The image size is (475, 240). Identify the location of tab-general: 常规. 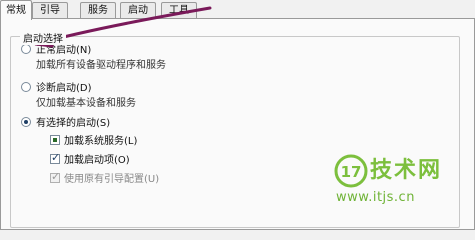
(16, 10).